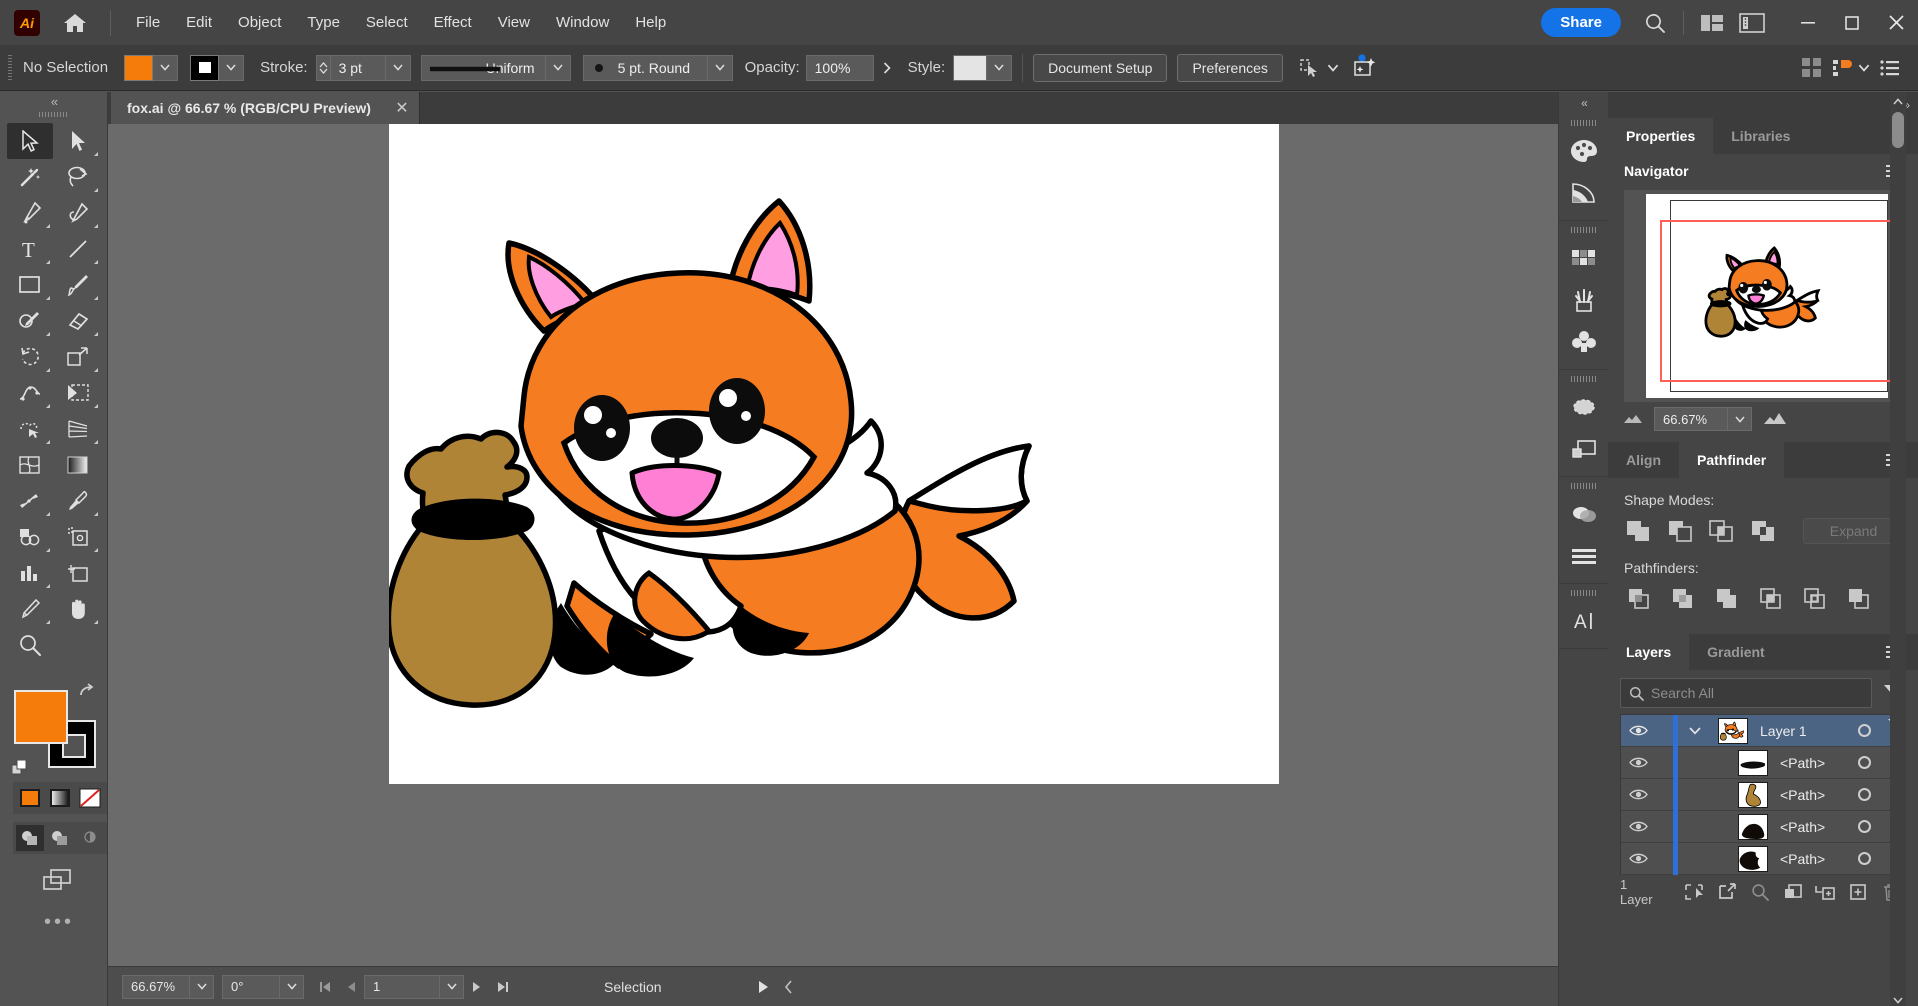 The height and width of the screenshot is (1006, 1918). What do you see at coordinates (156, 986) in the screenshot?
I see `zoom-level-input: 66.67%` at bounding box center [156, 986].